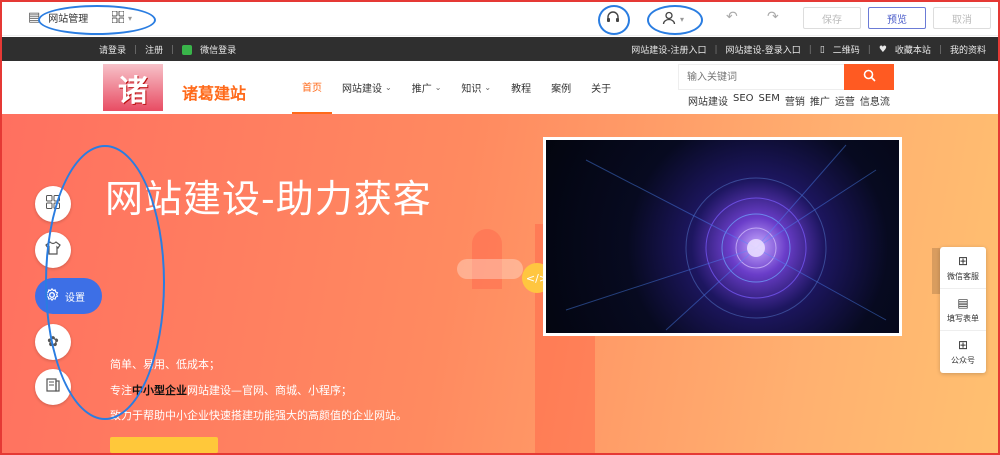  What do you see at coordinates (258, 415) in the screenshot?
I see `hero-line-3: 致力于帮助中小企业快速搭建功能强大的高颜值的企业网站。` at bounding box center [258, 415].